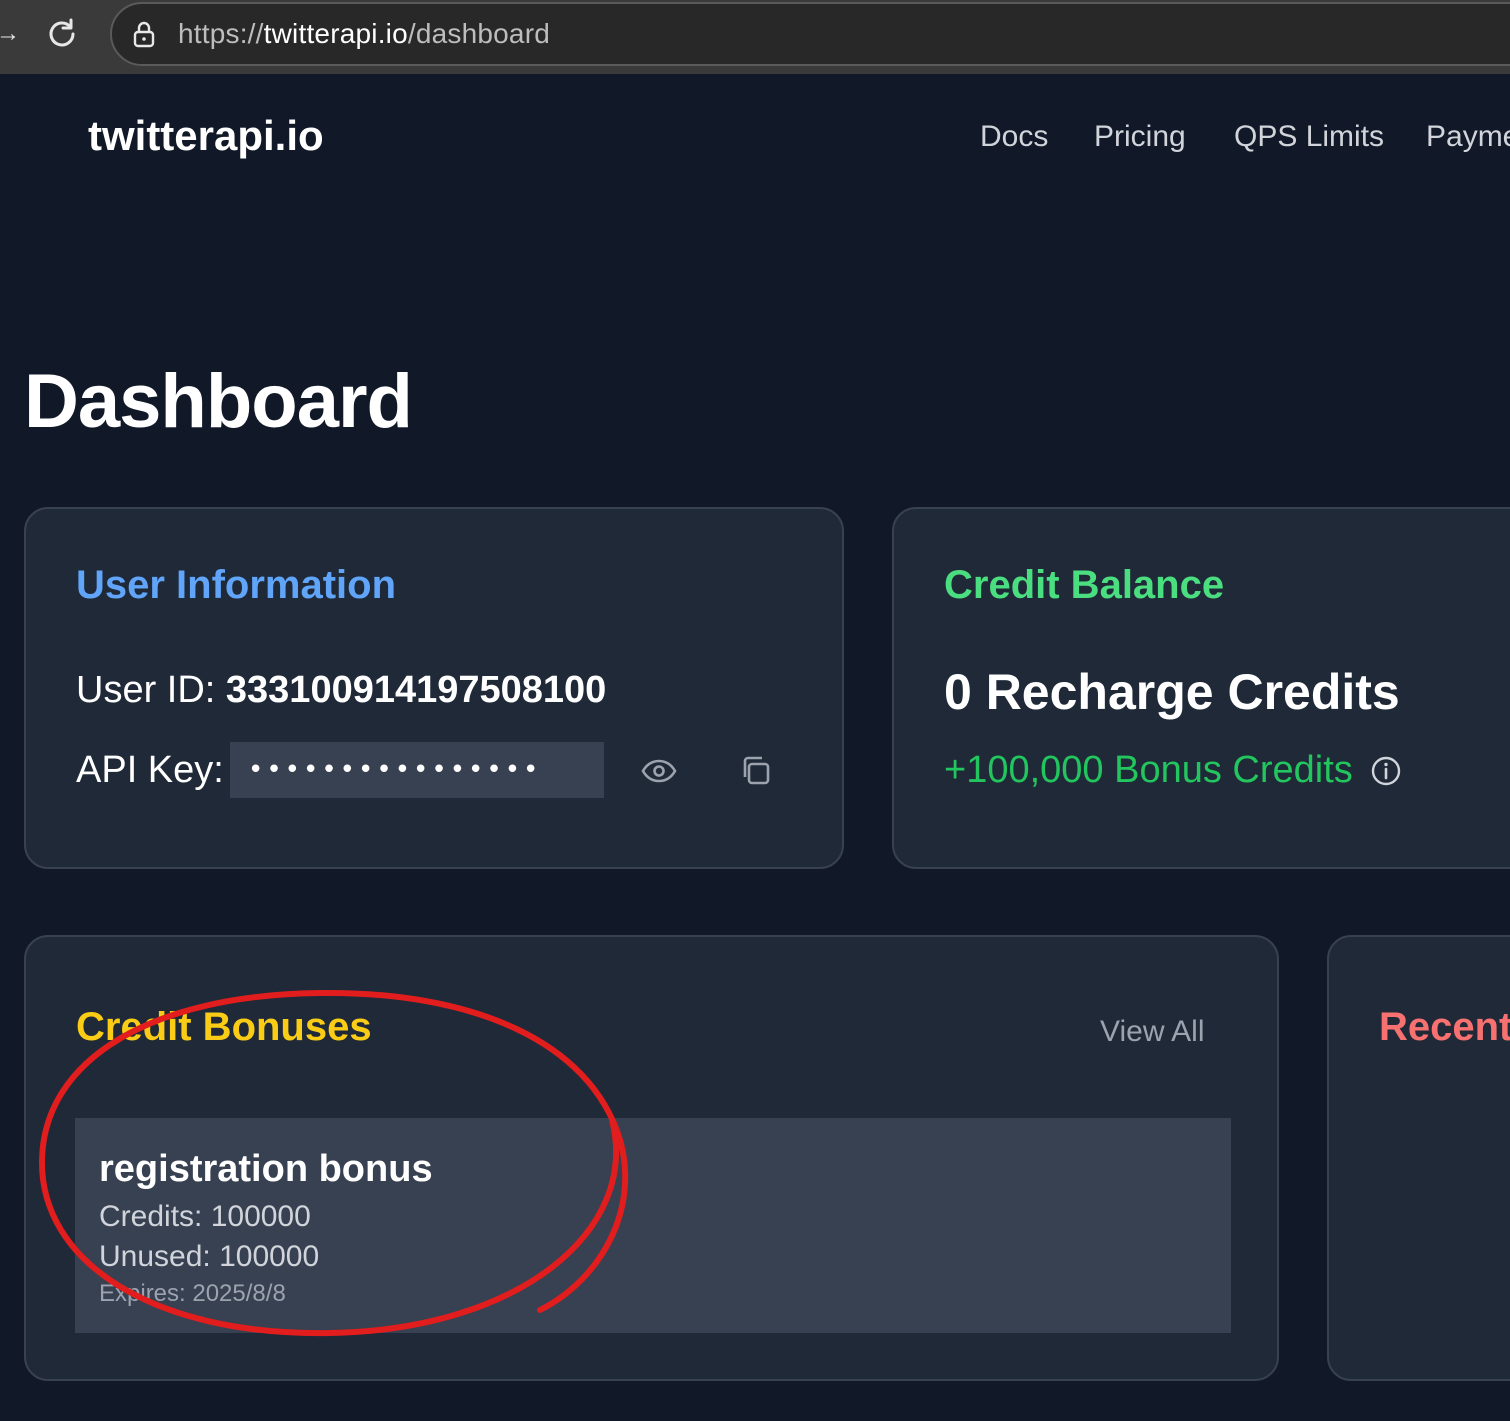 The image size is (1510, 1421). I want to click on user-id-row: User ID: 333100914197508100, so click(341, 690).